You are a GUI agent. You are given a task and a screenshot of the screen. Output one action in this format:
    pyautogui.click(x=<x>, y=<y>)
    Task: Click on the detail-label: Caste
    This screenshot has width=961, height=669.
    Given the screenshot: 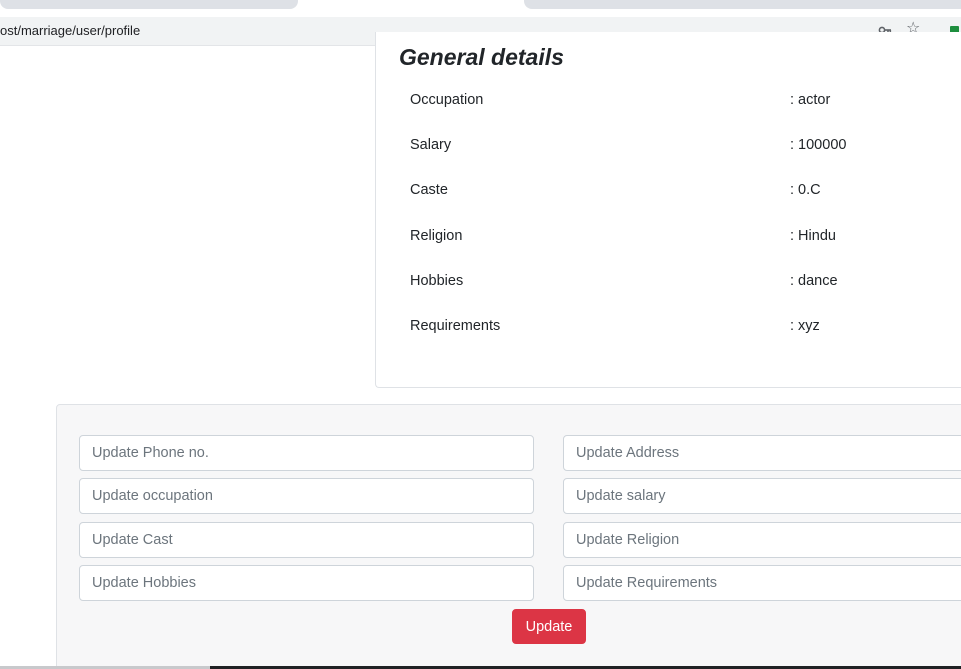 What is the action you would take?
    pyautogui.click(x=429, y=190)
    